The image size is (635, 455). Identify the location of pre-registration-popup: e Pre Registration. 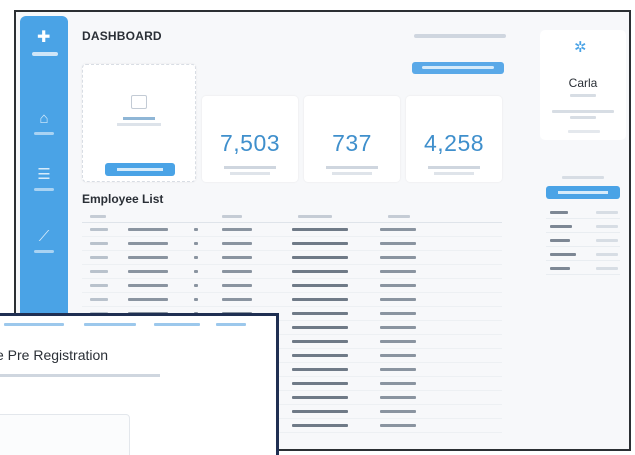
(139, 384).